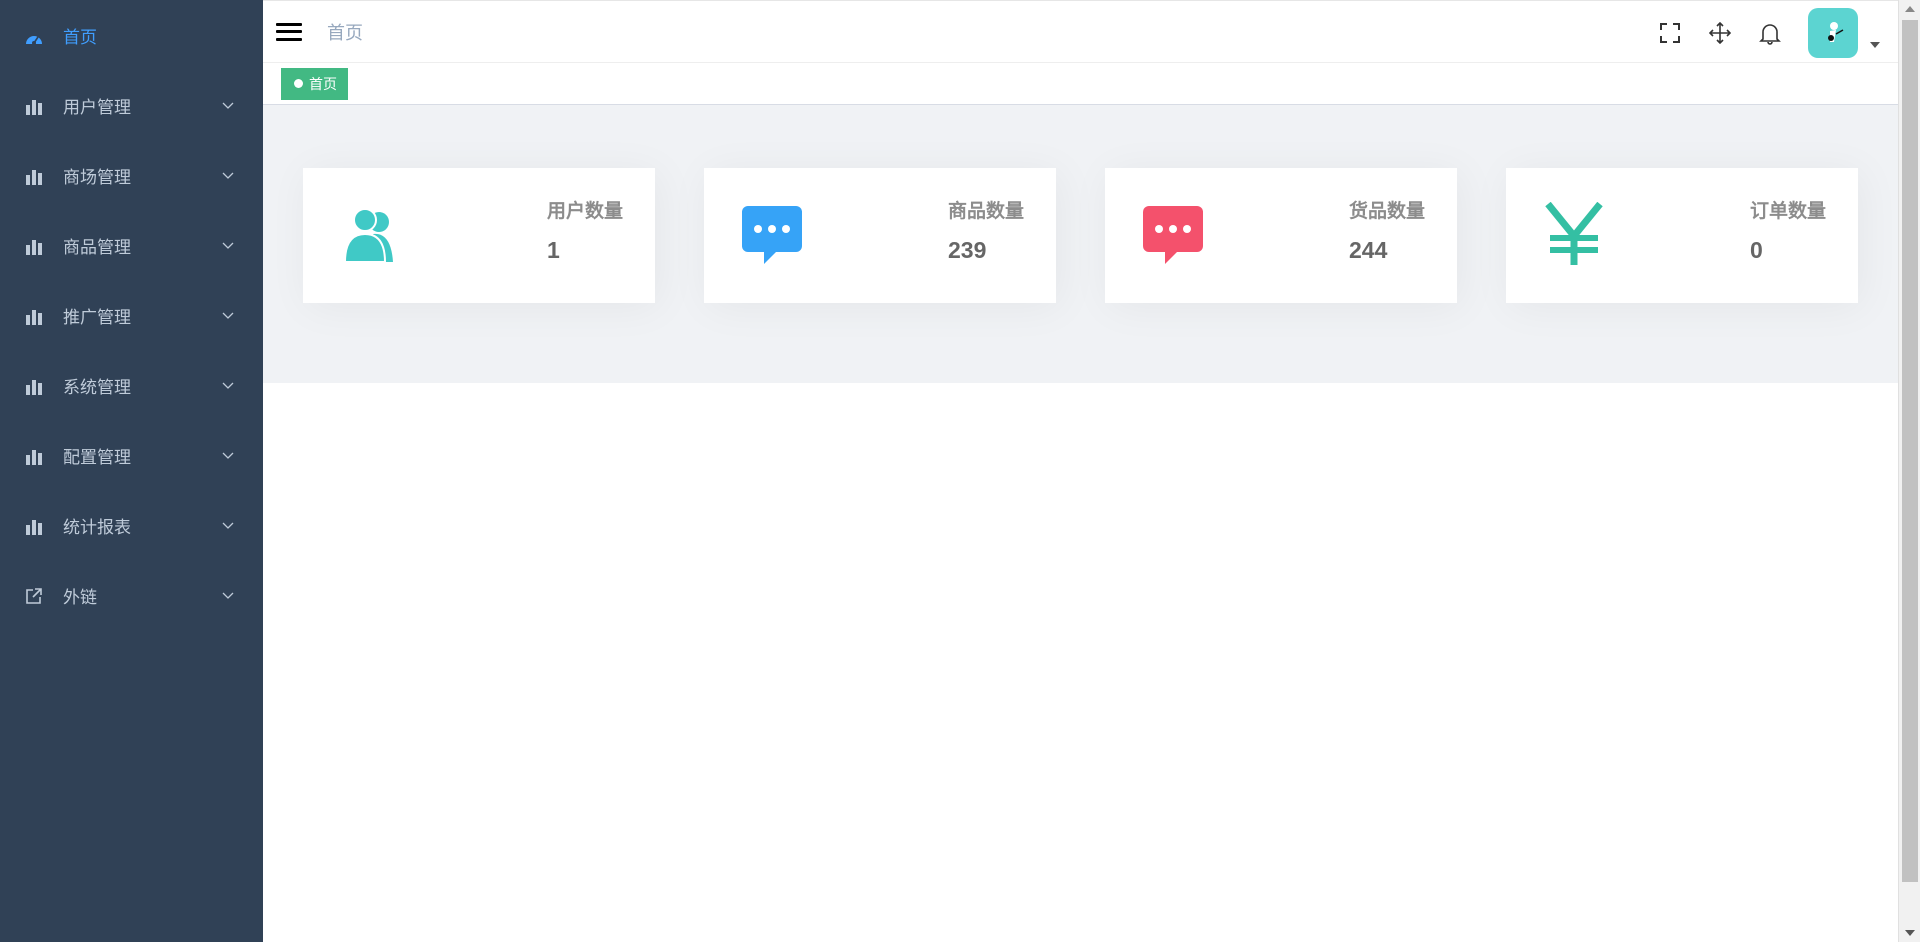 Image resolution: width=1920 pixels, height=942 pixels. I want to click on sidebar: 首页 用户管理 商场管理 商品管理 推广管理 系统管理 配置管理 统计报表 外链, so click(131, 471).